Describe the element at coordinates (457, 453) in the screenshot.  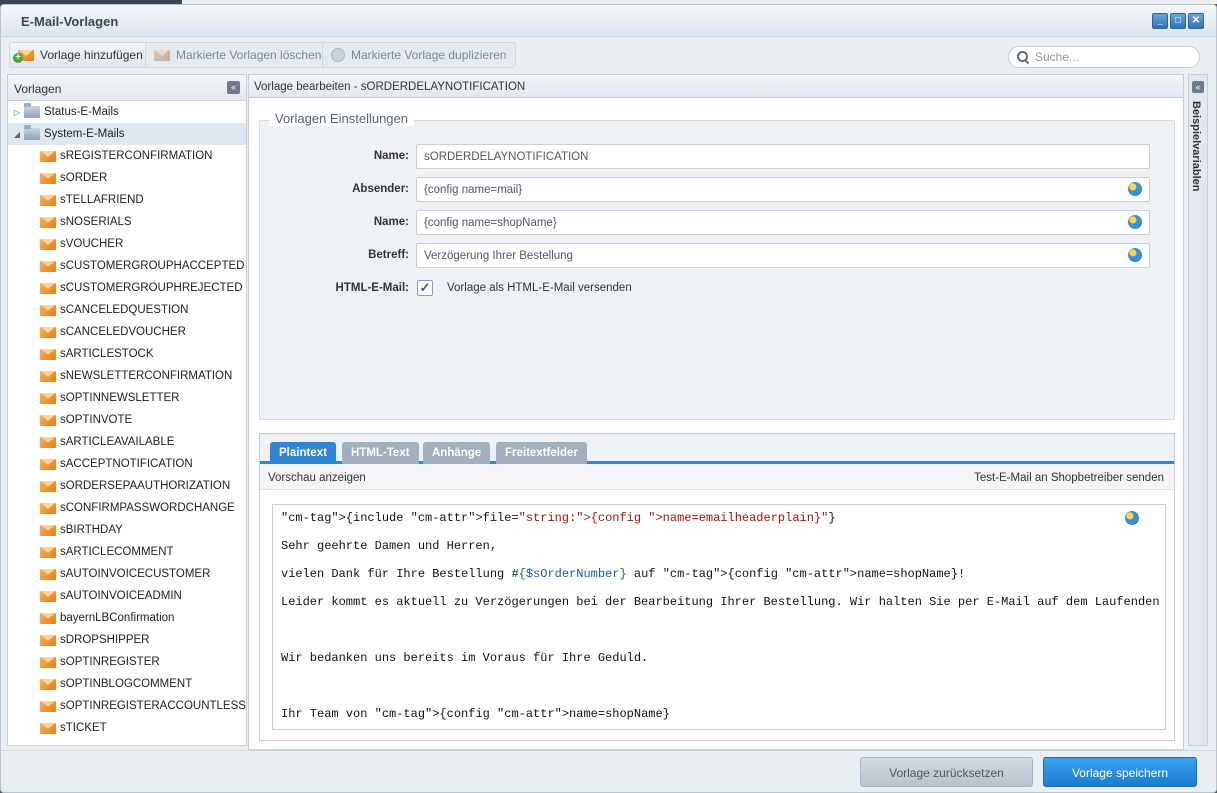
I see `tab-attachments: Anhänge` at that location.